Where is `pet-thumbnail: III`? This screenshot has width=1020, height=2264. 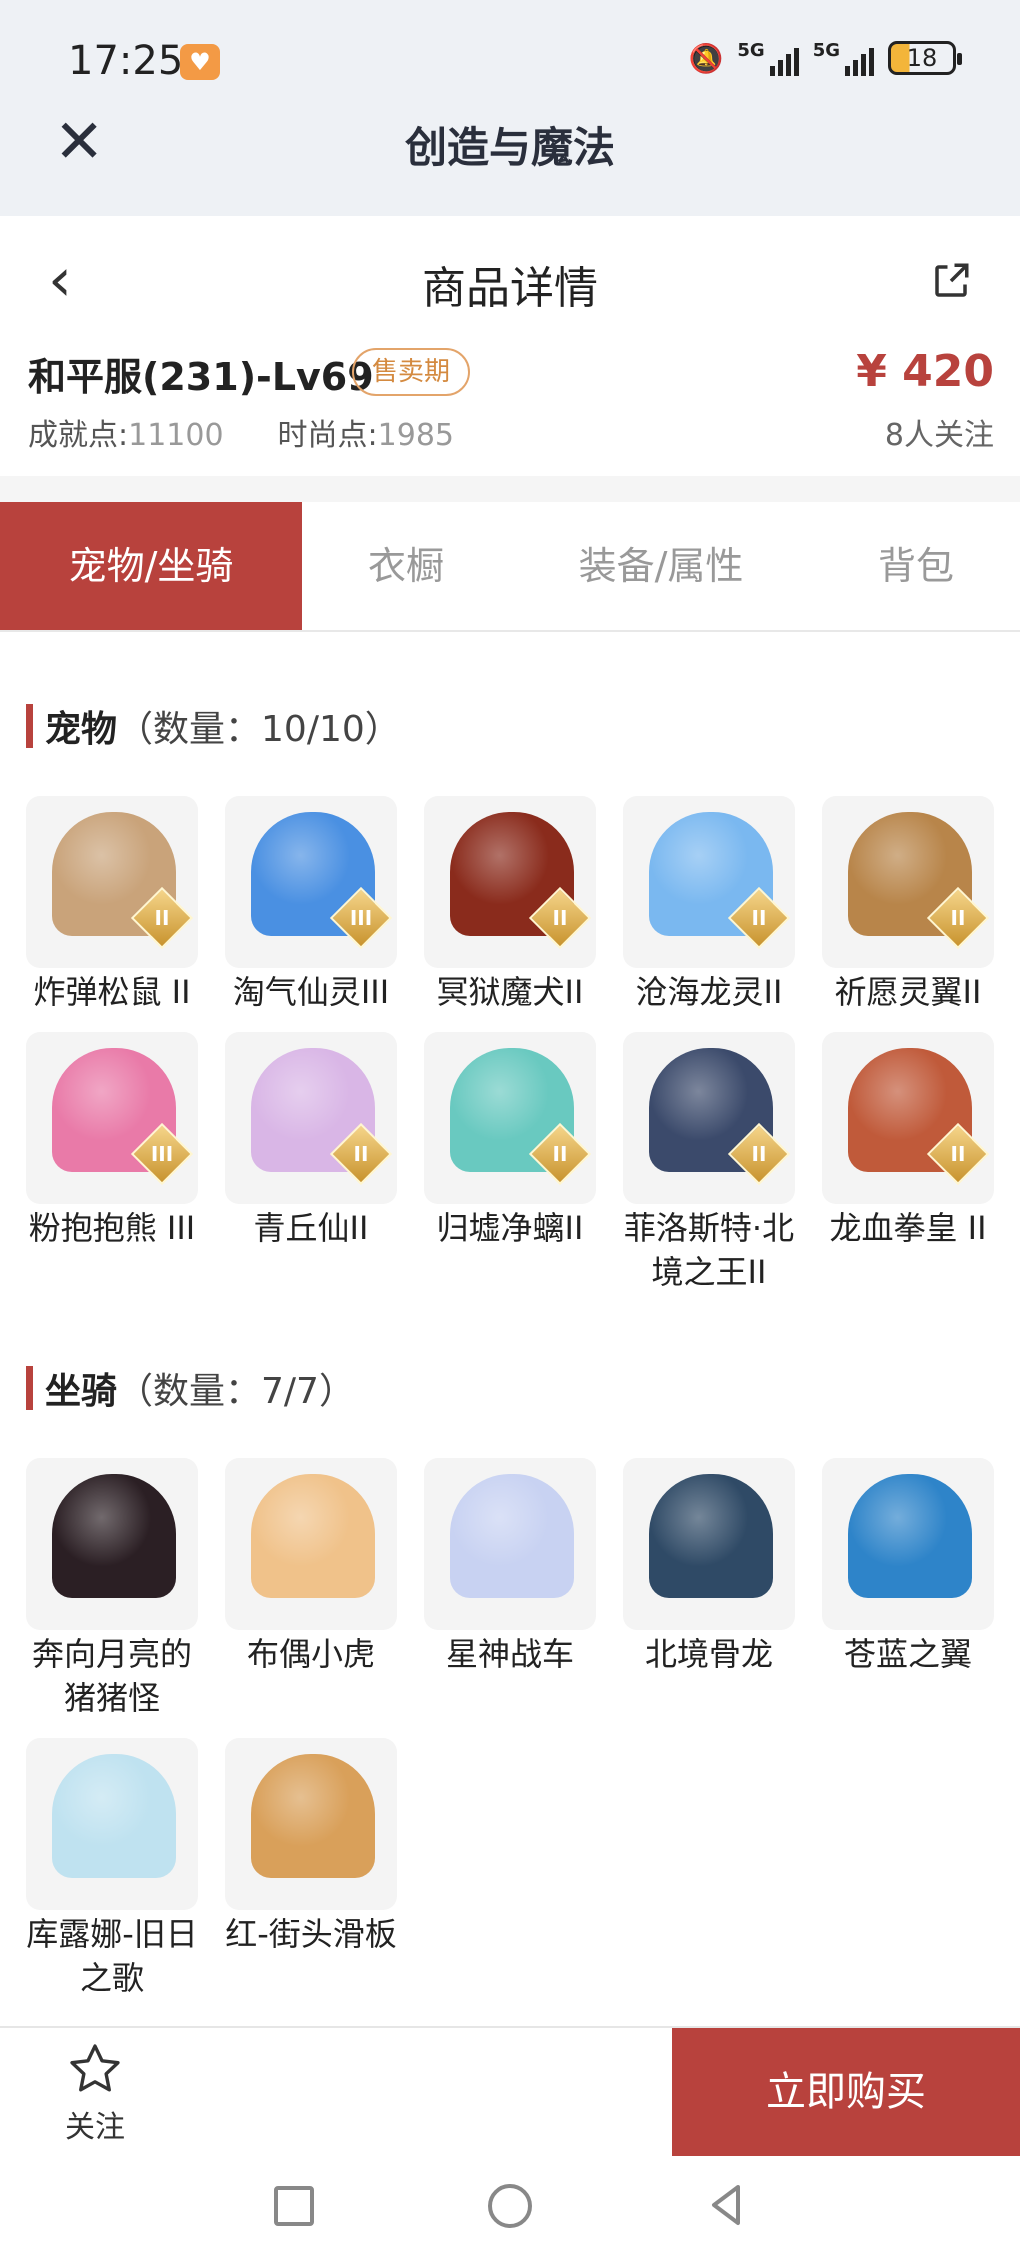
pet-thumbnail: III is located at coordinates (311, 882).